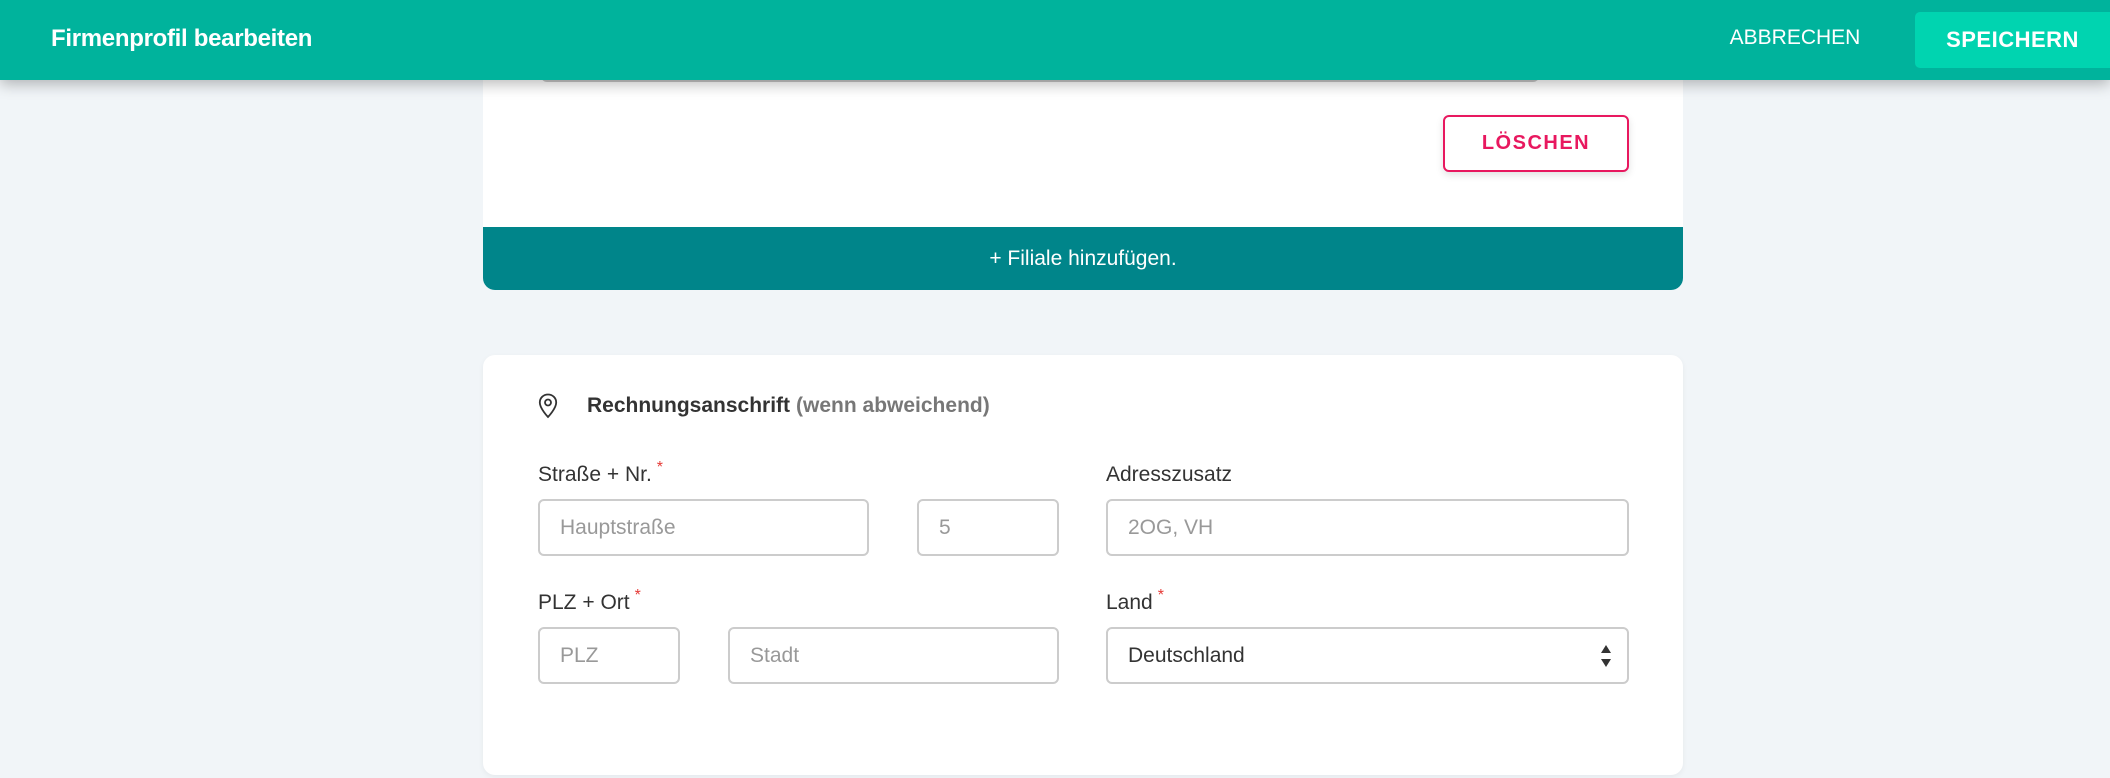 This screenshot has height=778, width=2110. I want to click on zip-city-label: PLZ + Ort *, so click(589, 601).